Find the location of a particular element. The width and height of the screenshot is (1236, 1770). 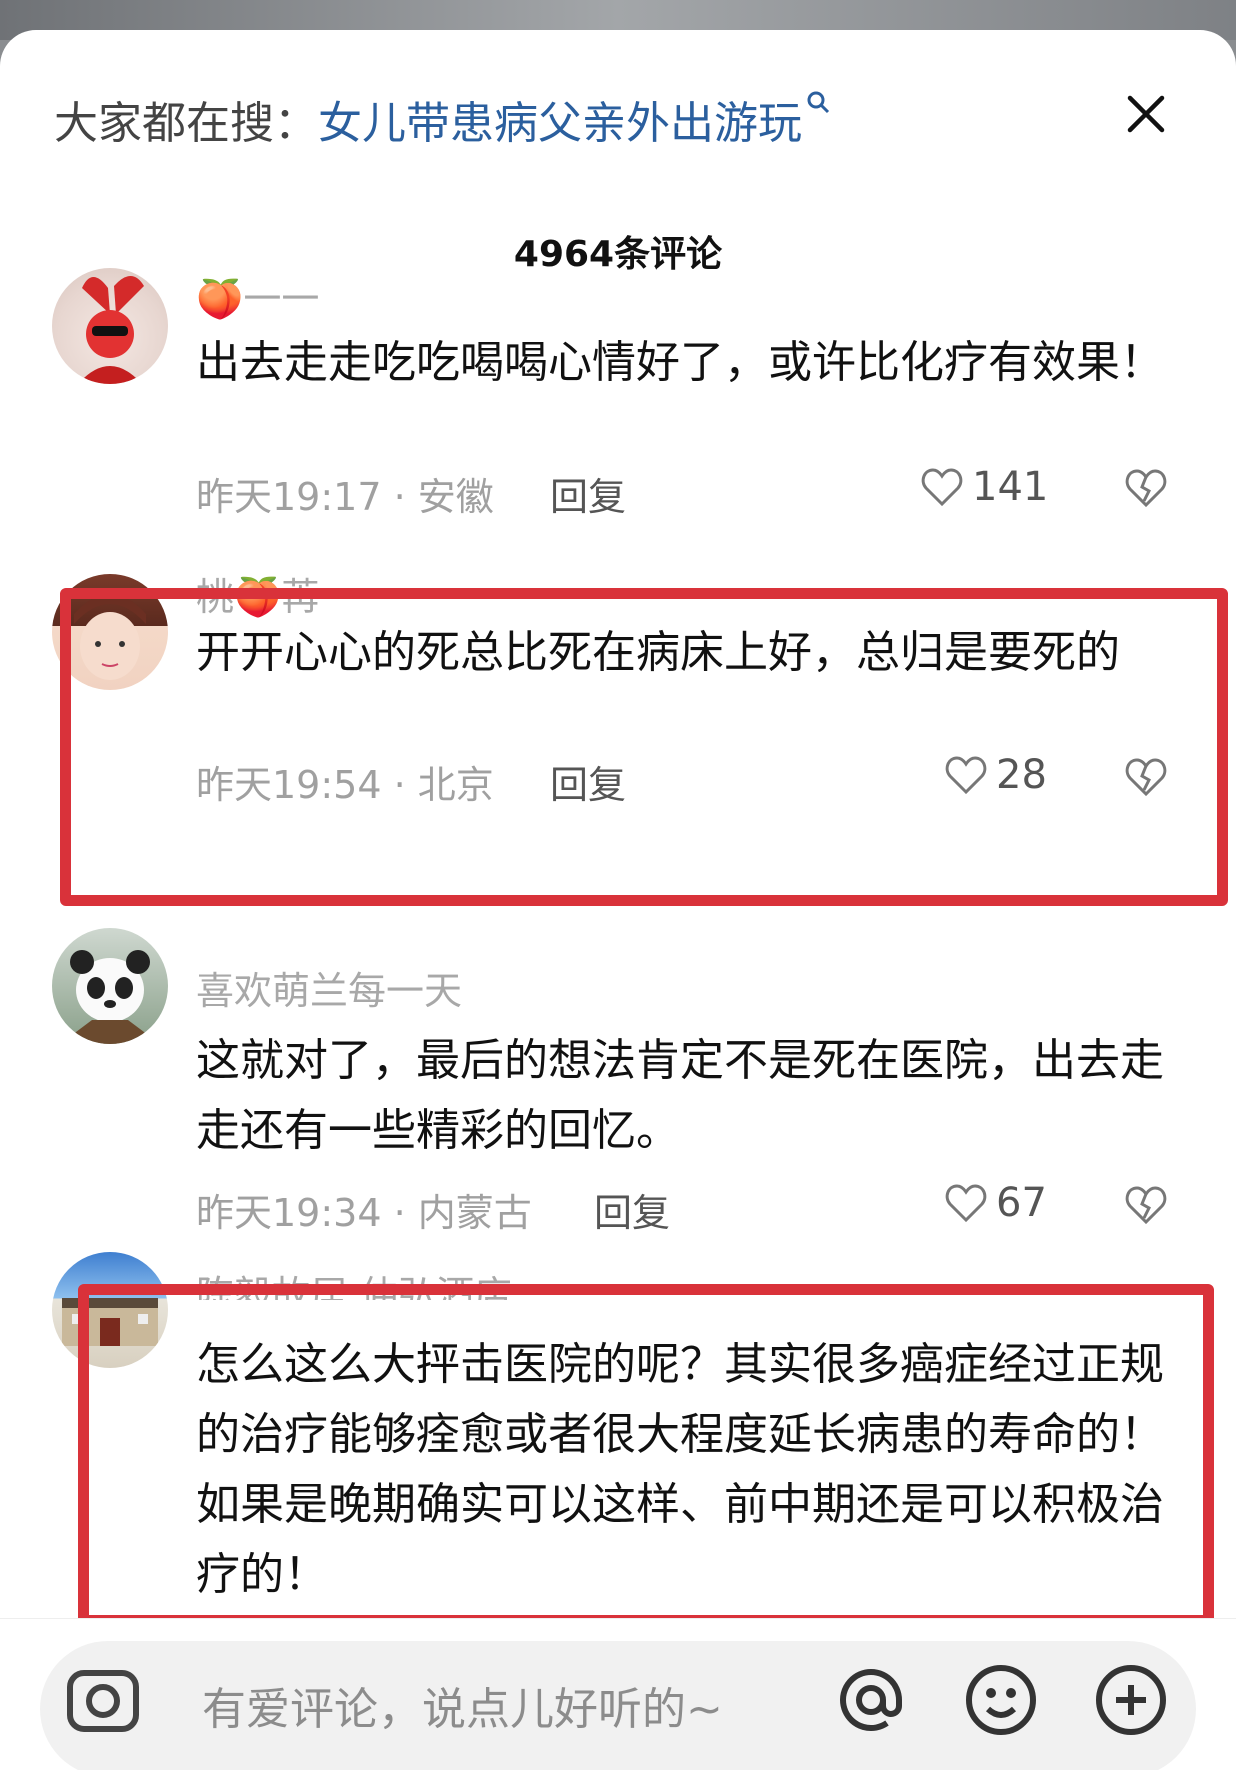

comment-text: 这就对了，最后的想法肯定不是死在医院，出去走走还有一些精彩的回忆。 is located at coordinates (680, 1095).